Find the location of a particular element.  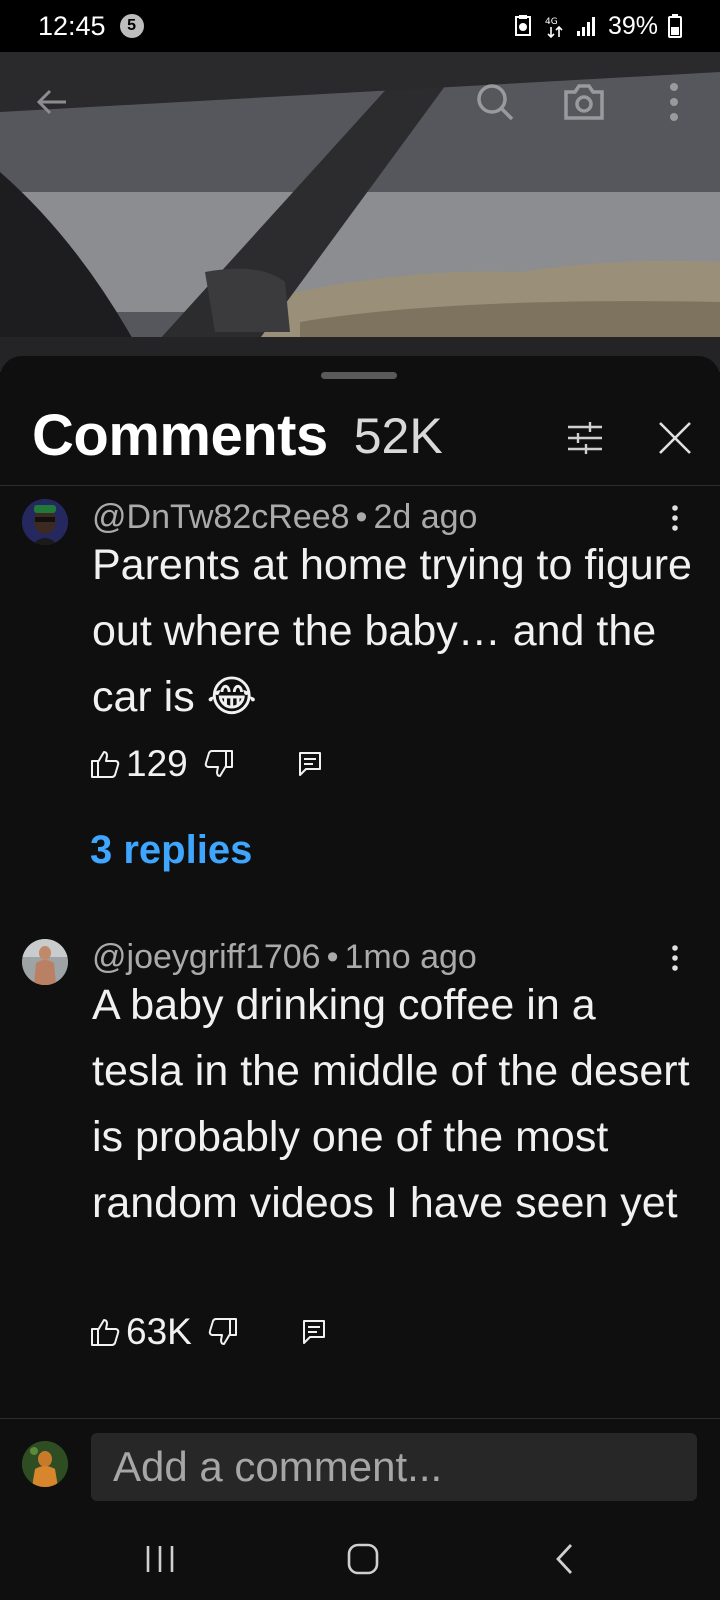

comment-age: 2d ago is located at coordinates (425, 517).